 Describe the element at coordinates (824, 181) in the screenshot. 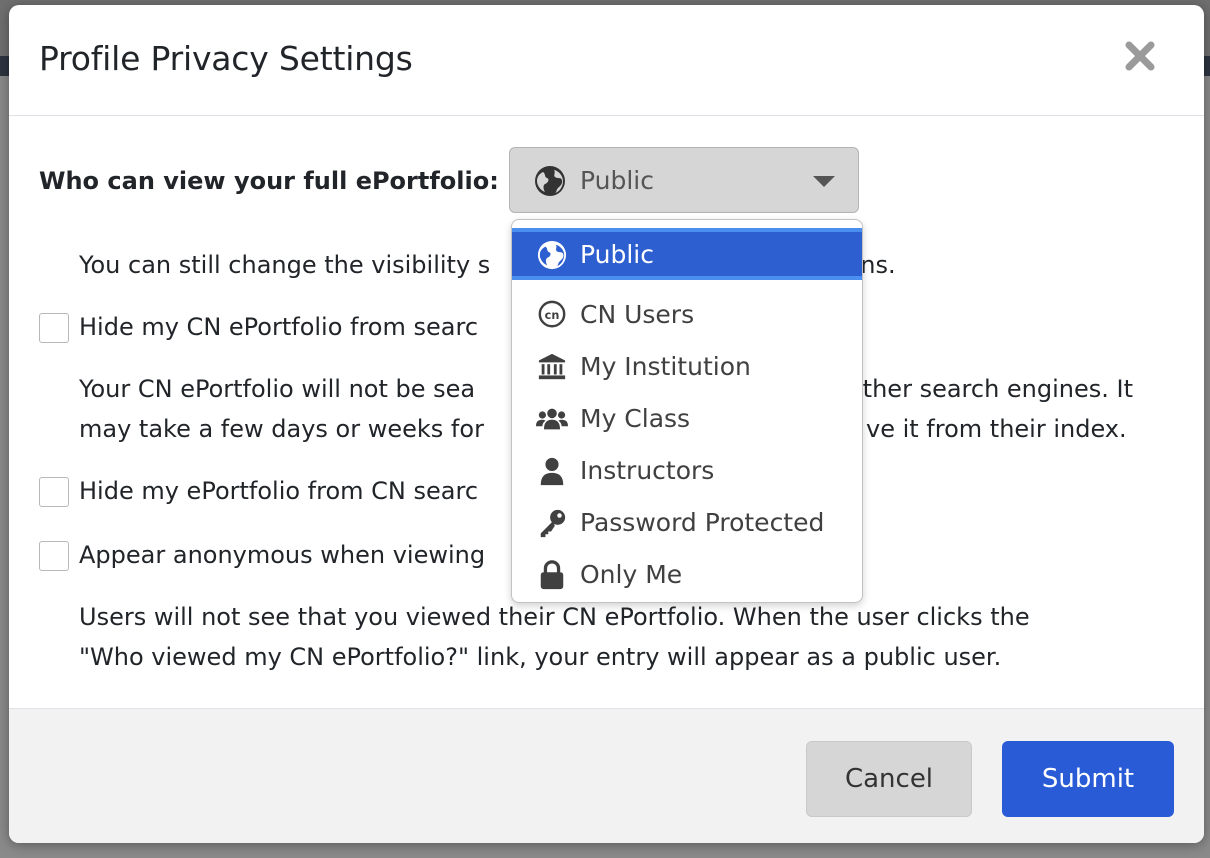

I see `chevron-down-icon` at that location.